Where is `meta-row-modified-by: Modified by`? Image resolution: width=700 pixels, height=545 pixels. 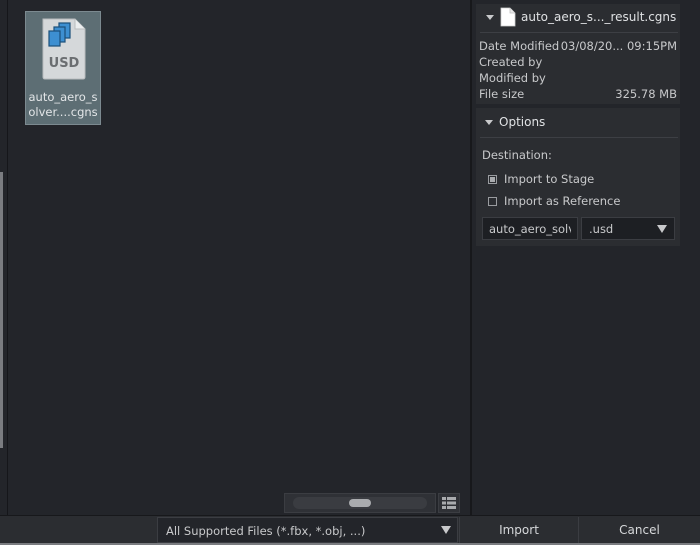 meta-row-modified-by: Modified by is located at coordinates (578, 79).